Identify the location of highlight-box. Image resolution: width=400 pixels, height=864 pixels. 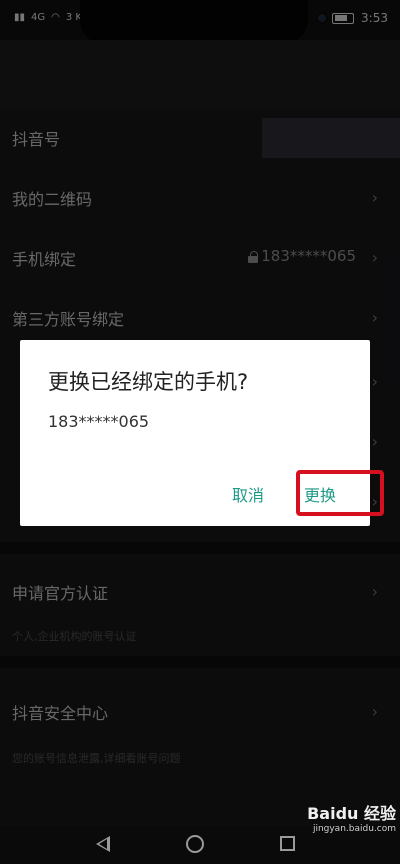
(340, 493).